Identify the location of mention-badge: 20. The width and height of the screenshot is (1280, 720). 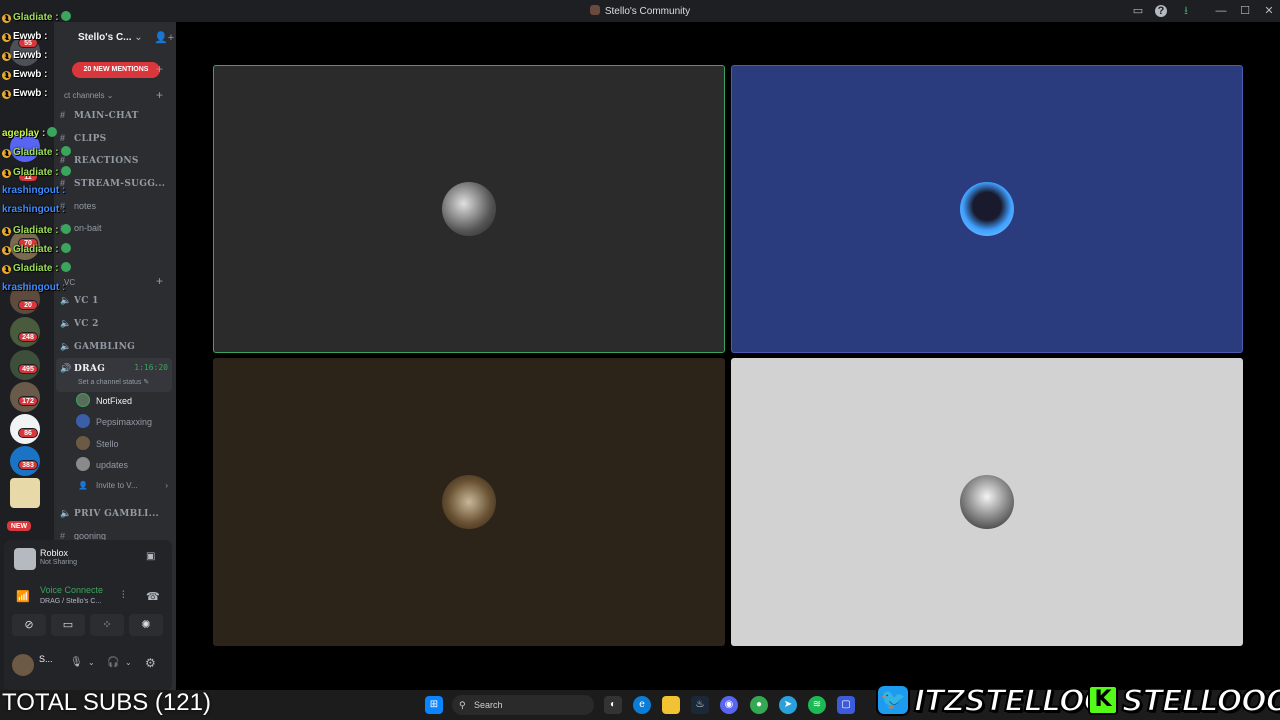
(28, 305).